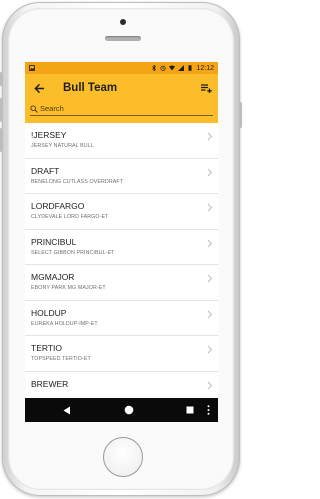  What do you see at coordinates (62, 146) in the screenshot?
I see `bull-fullname: JERSEY NATURAL BULL` at bounding box center [62, 146].